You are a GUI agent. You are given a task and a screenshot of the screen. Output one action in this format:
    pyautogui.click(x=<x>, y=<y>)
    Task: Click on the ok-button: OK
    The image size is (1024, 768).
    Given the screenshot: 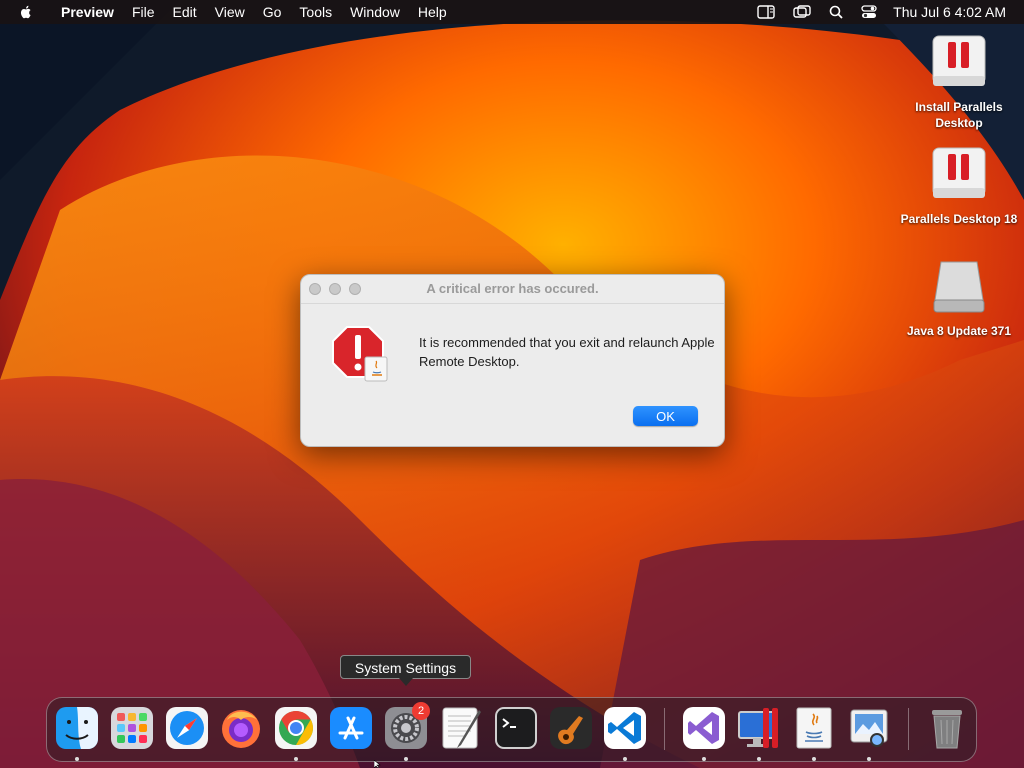 What is the action you would take?
    pyautogui.click(x=665, y=416)
    